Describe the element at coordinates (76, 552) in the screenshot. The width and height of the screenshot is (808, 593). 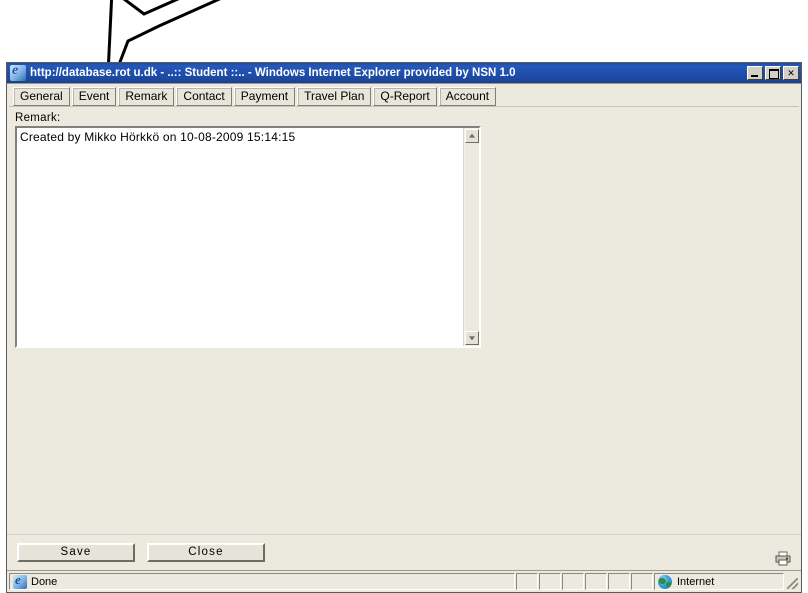
I see `save-button: Save` at that location.